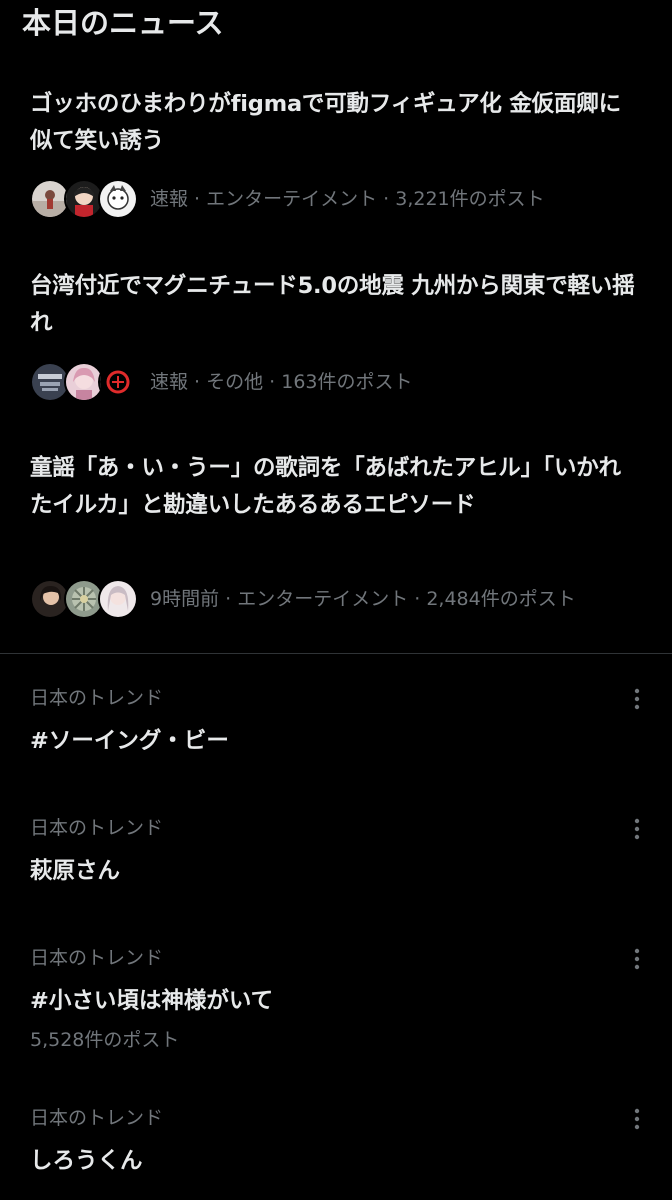 This screenshot has width=672, height=1200. Describe the element at coordinates (129, 741) in the screenshot. I see `trend-name: #ソーイング・ビー` at that location.